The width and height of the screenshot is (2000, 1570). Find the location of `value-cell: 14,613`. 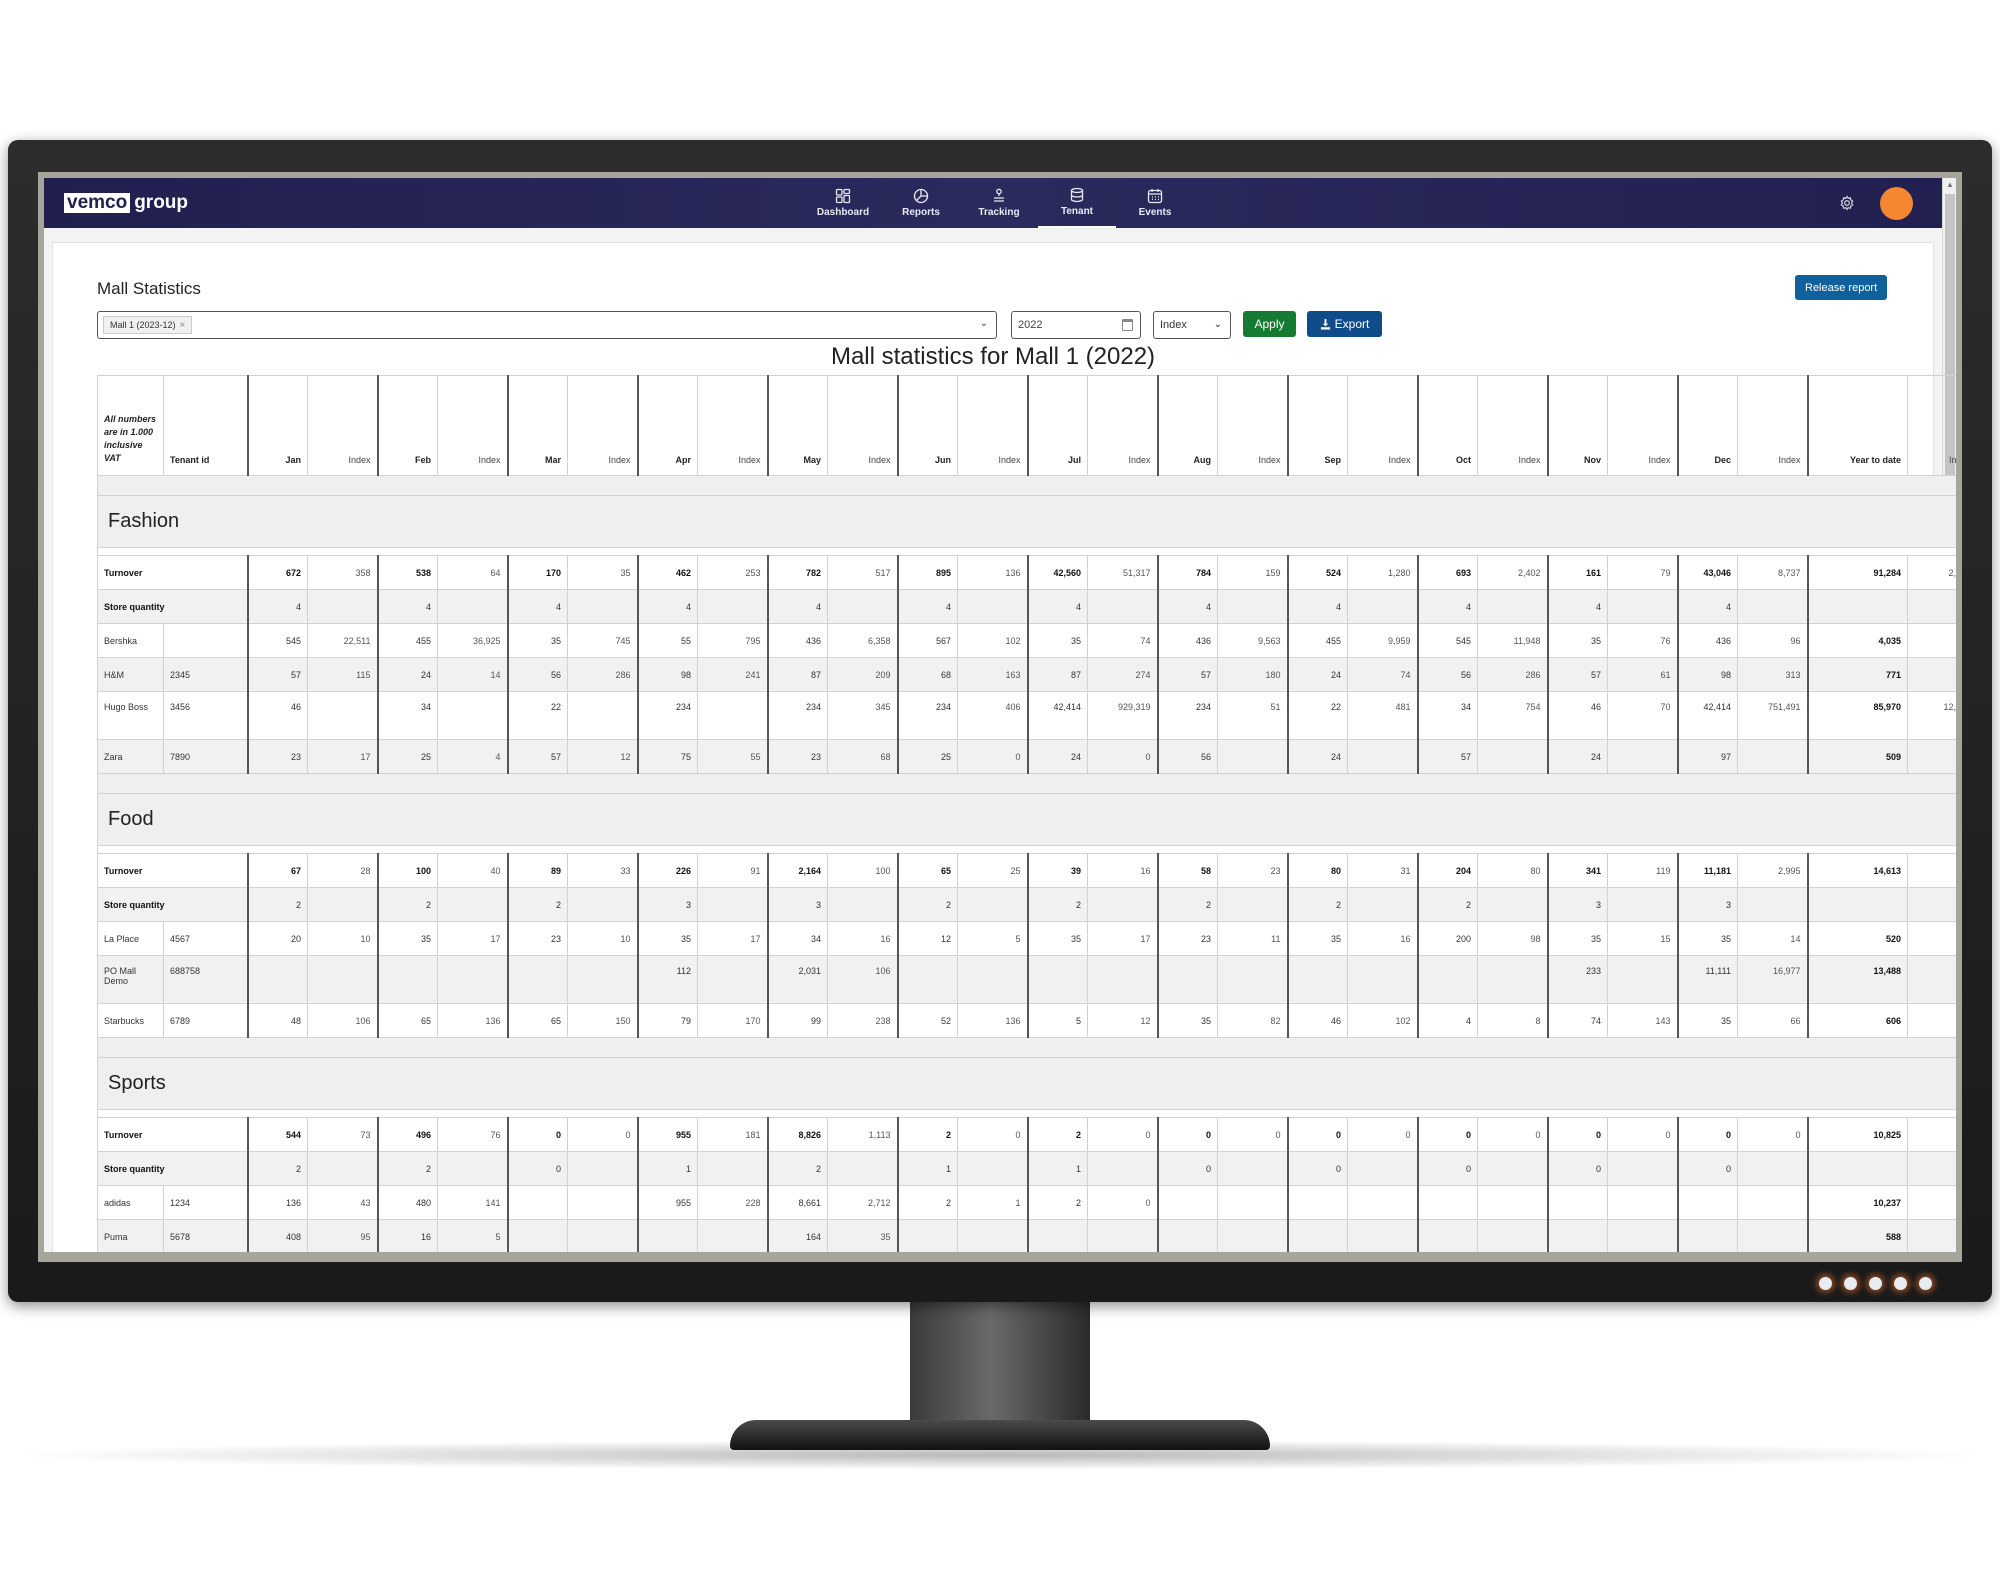

value-cell: 14,613 is located at coordinates (1857, 870).